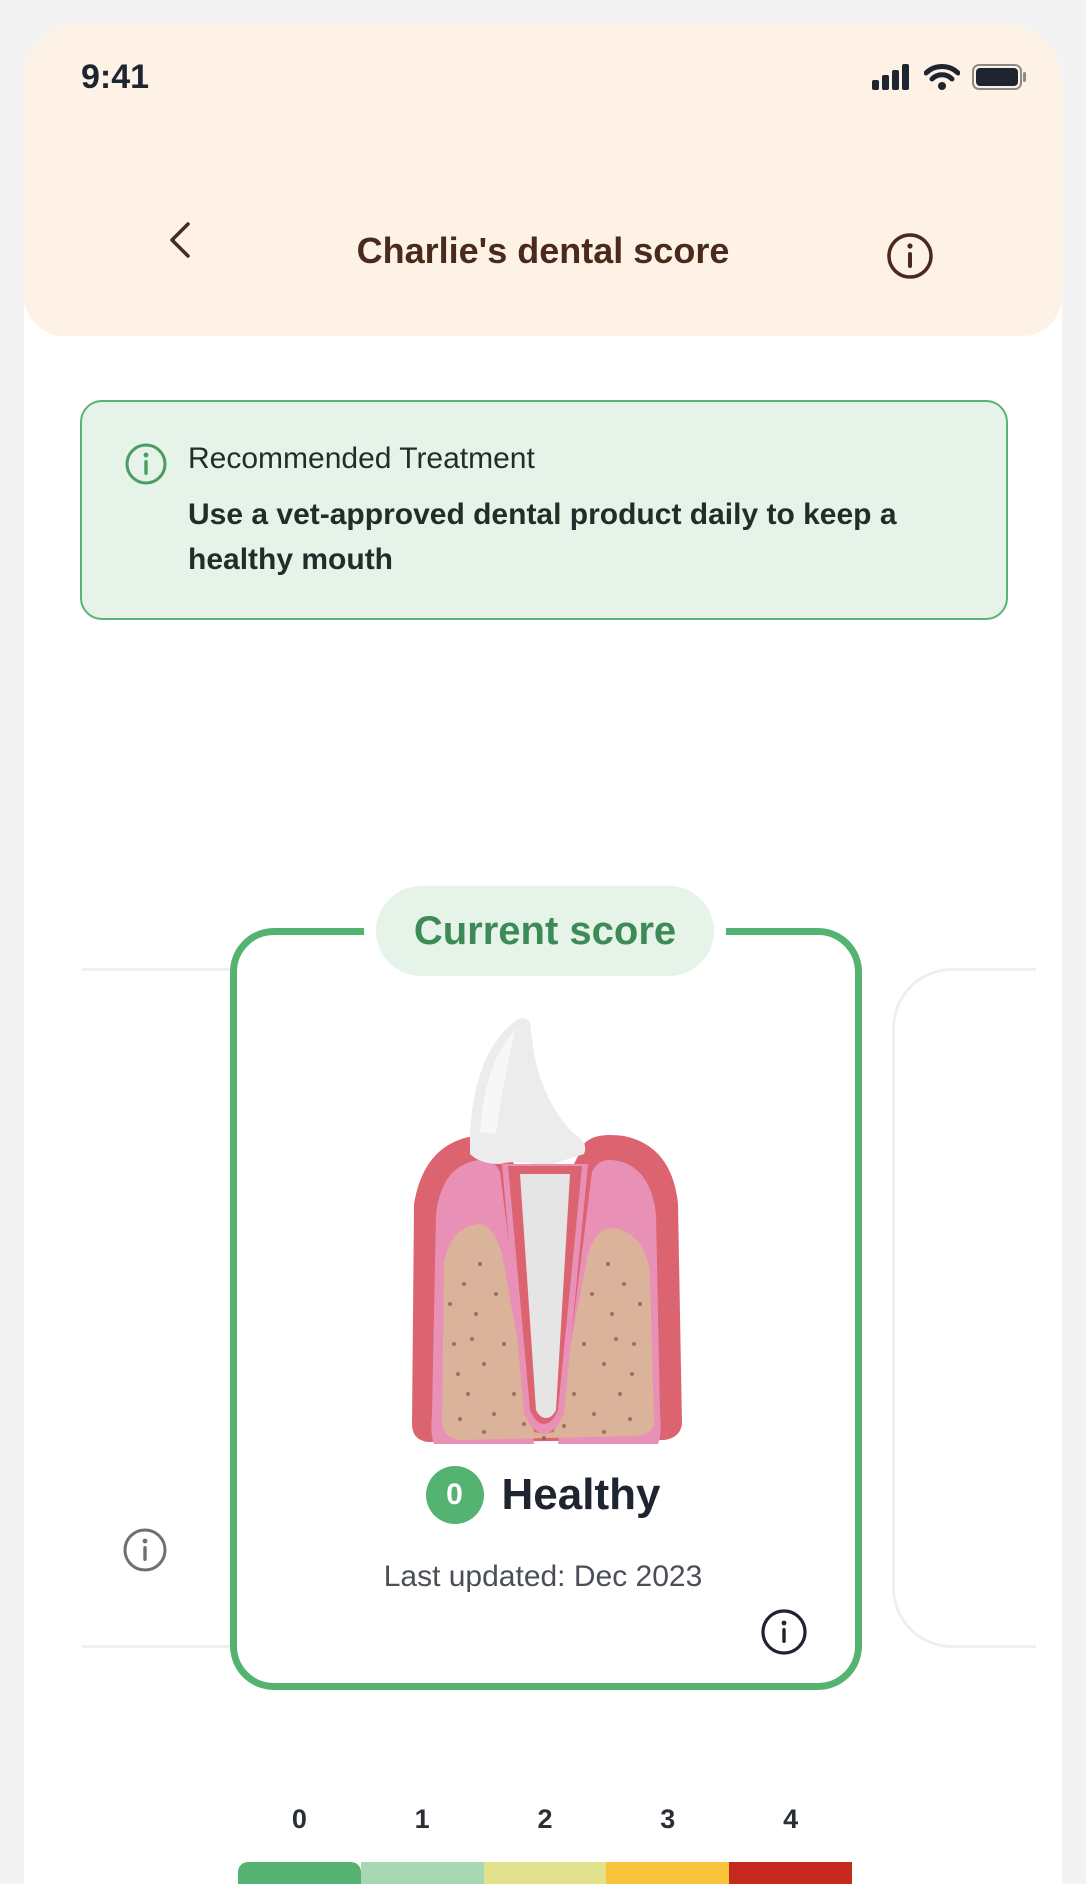 This screenshot has width=1086, height=1884. What do you see at coordinates (115, 77) in the screenshot?
I see `status-time: 9:41` at bounding box center [115, 77].